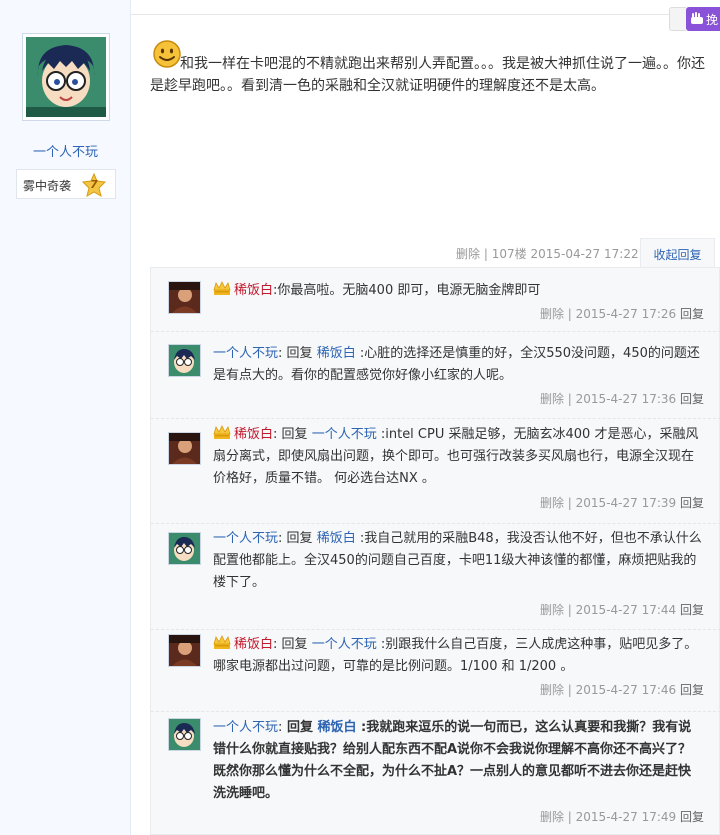  What do you see at coordinates (626, 399) in the screenshot?
I see `reply-time: 2015-4-27 17:36` at bounding box center [626, 399].